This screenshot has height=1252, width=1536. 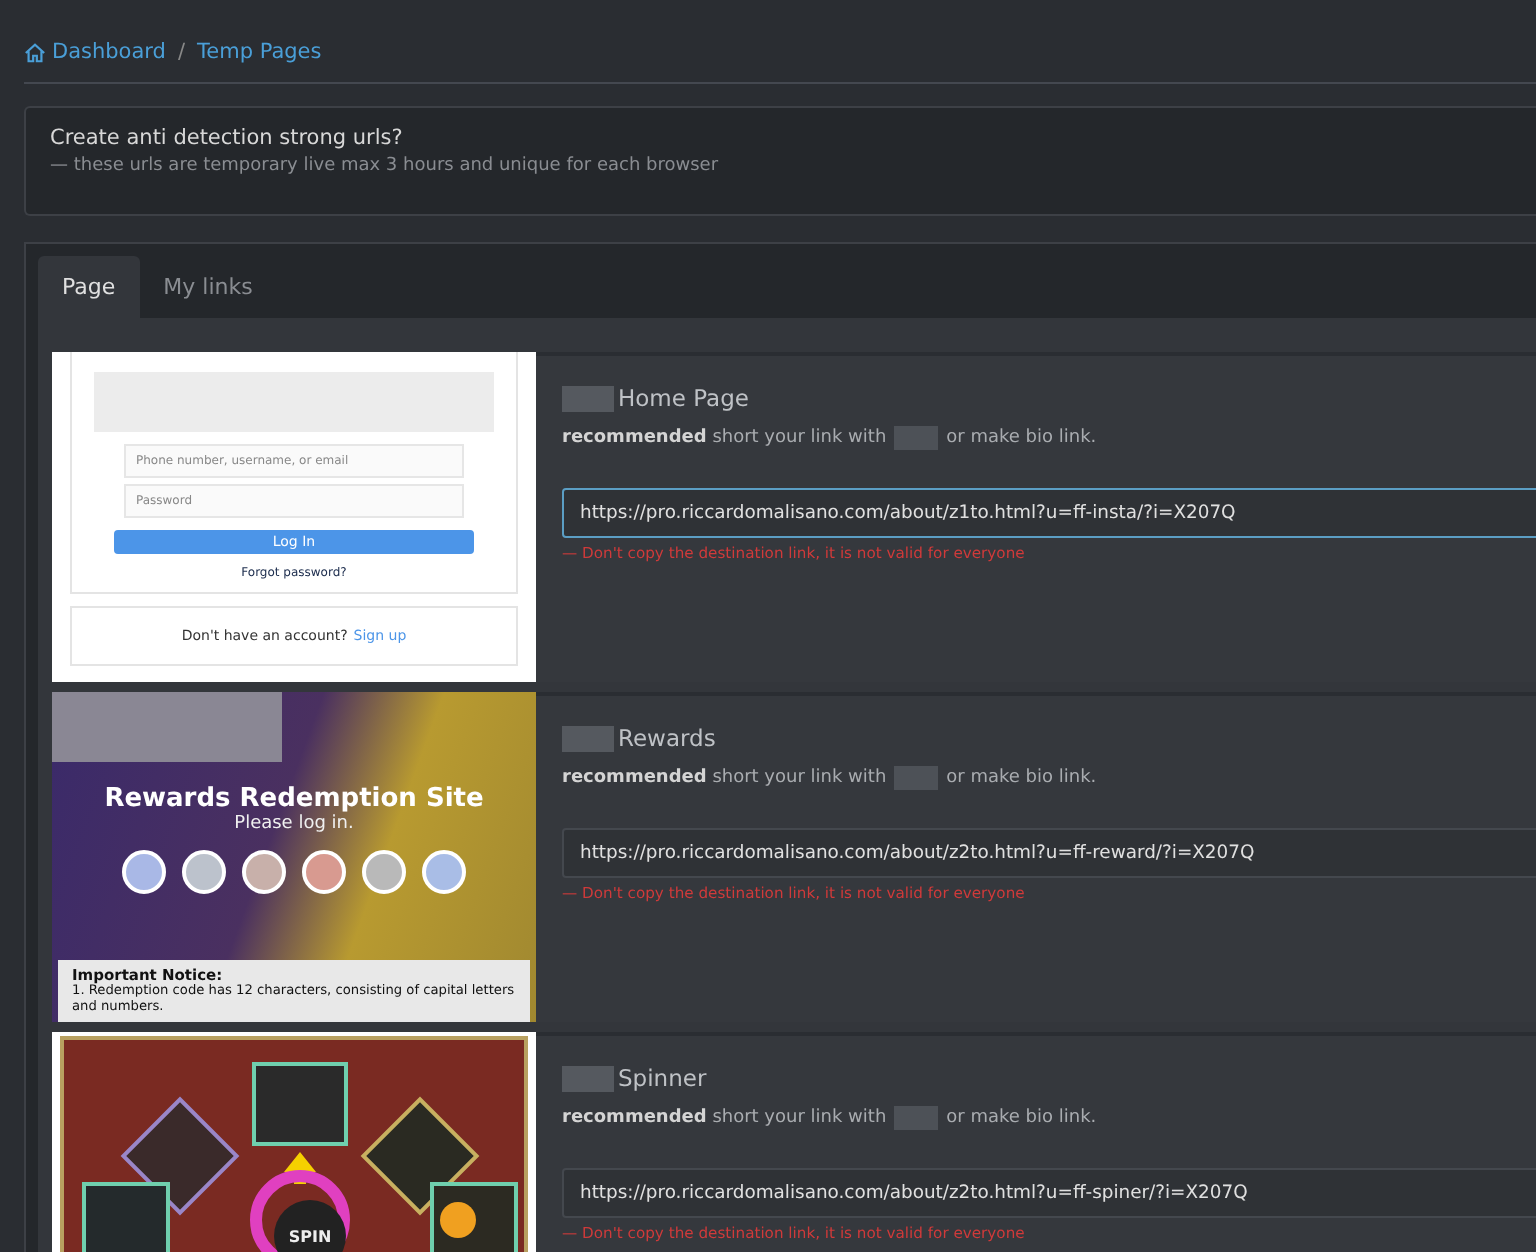 I want to click on url-field: https://pro.riccardomalisano.com/about/z2to.html?u=ff-spiner/?i=X207Q, so click(x=1049, y=1193).